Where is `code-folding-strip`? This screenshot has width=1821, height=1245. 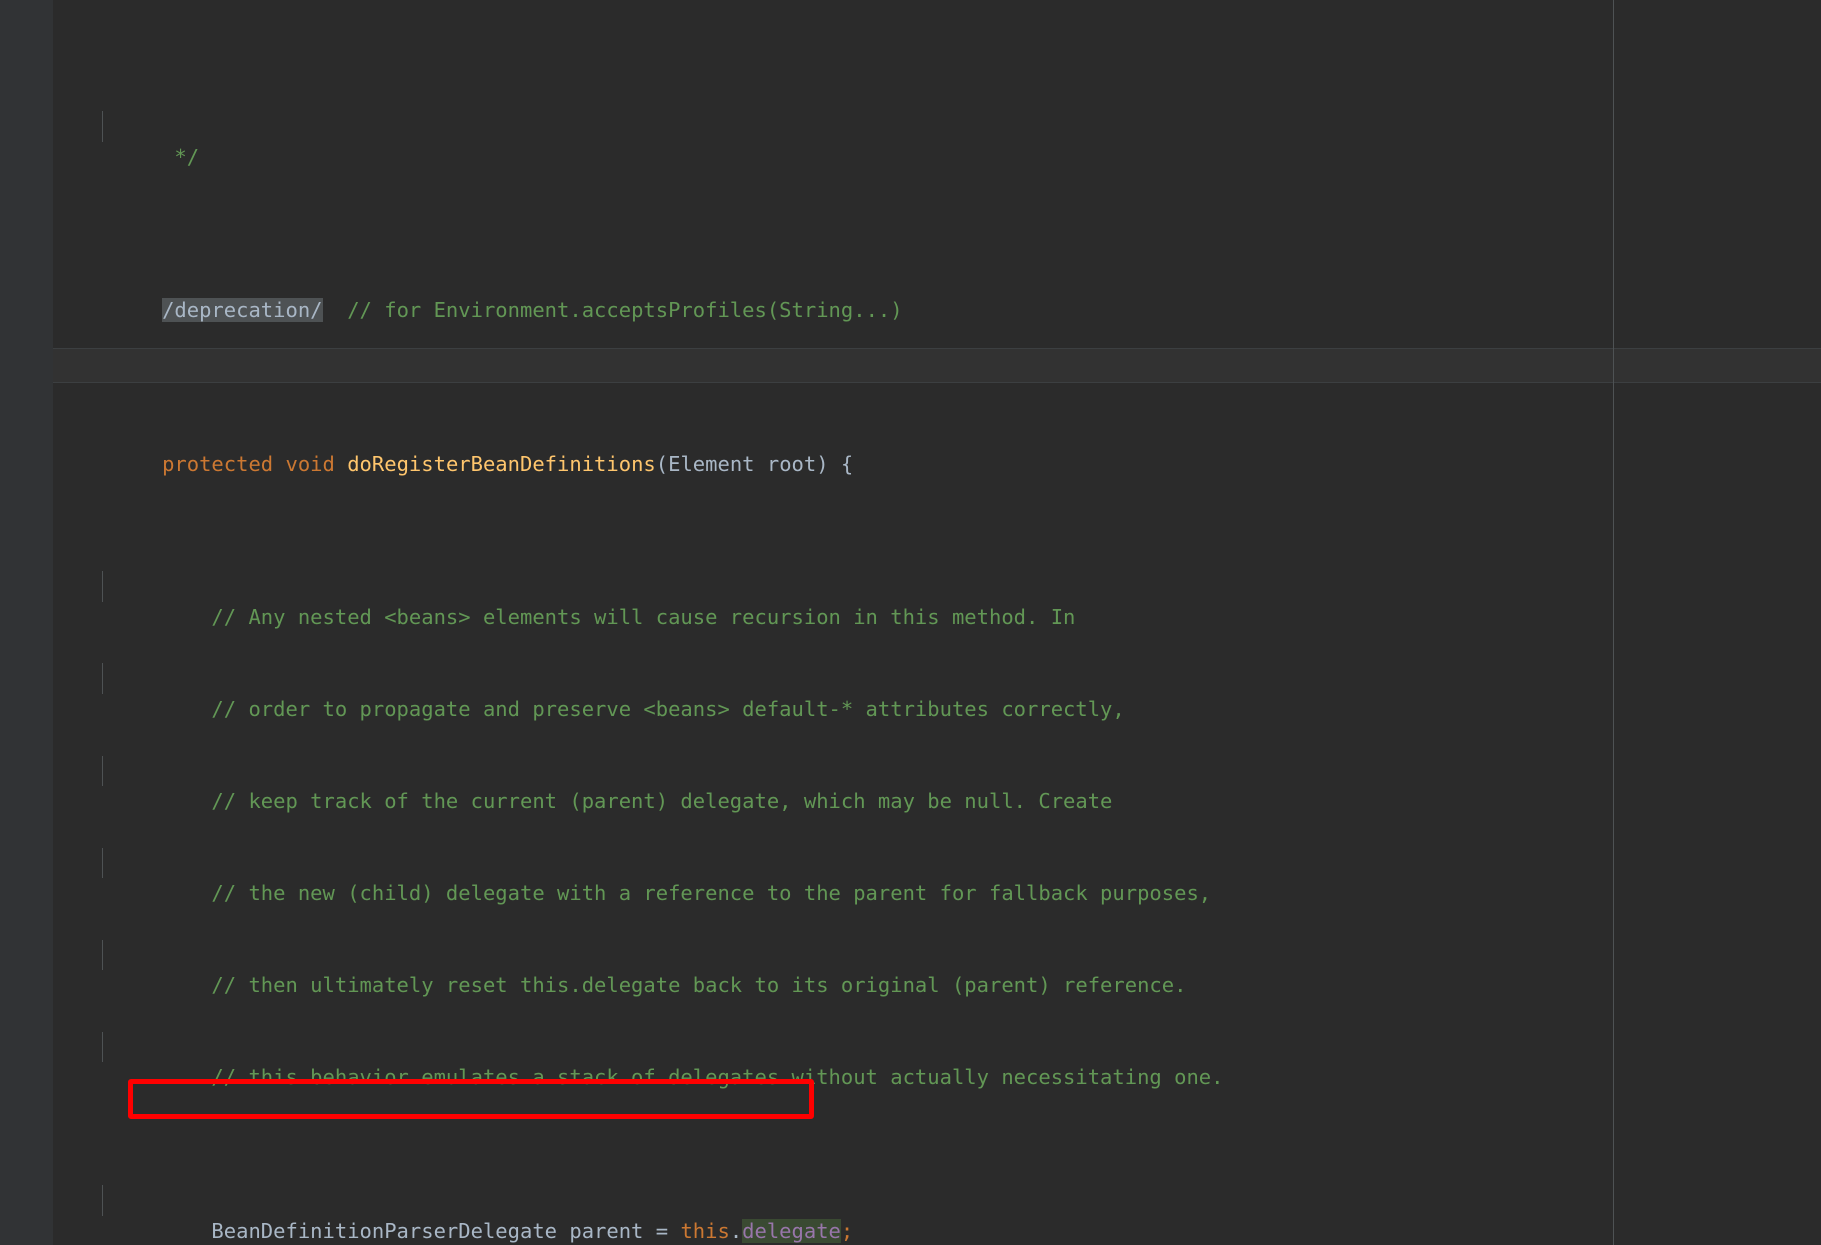 code-folding-strip is located at coordinates (49, 622).